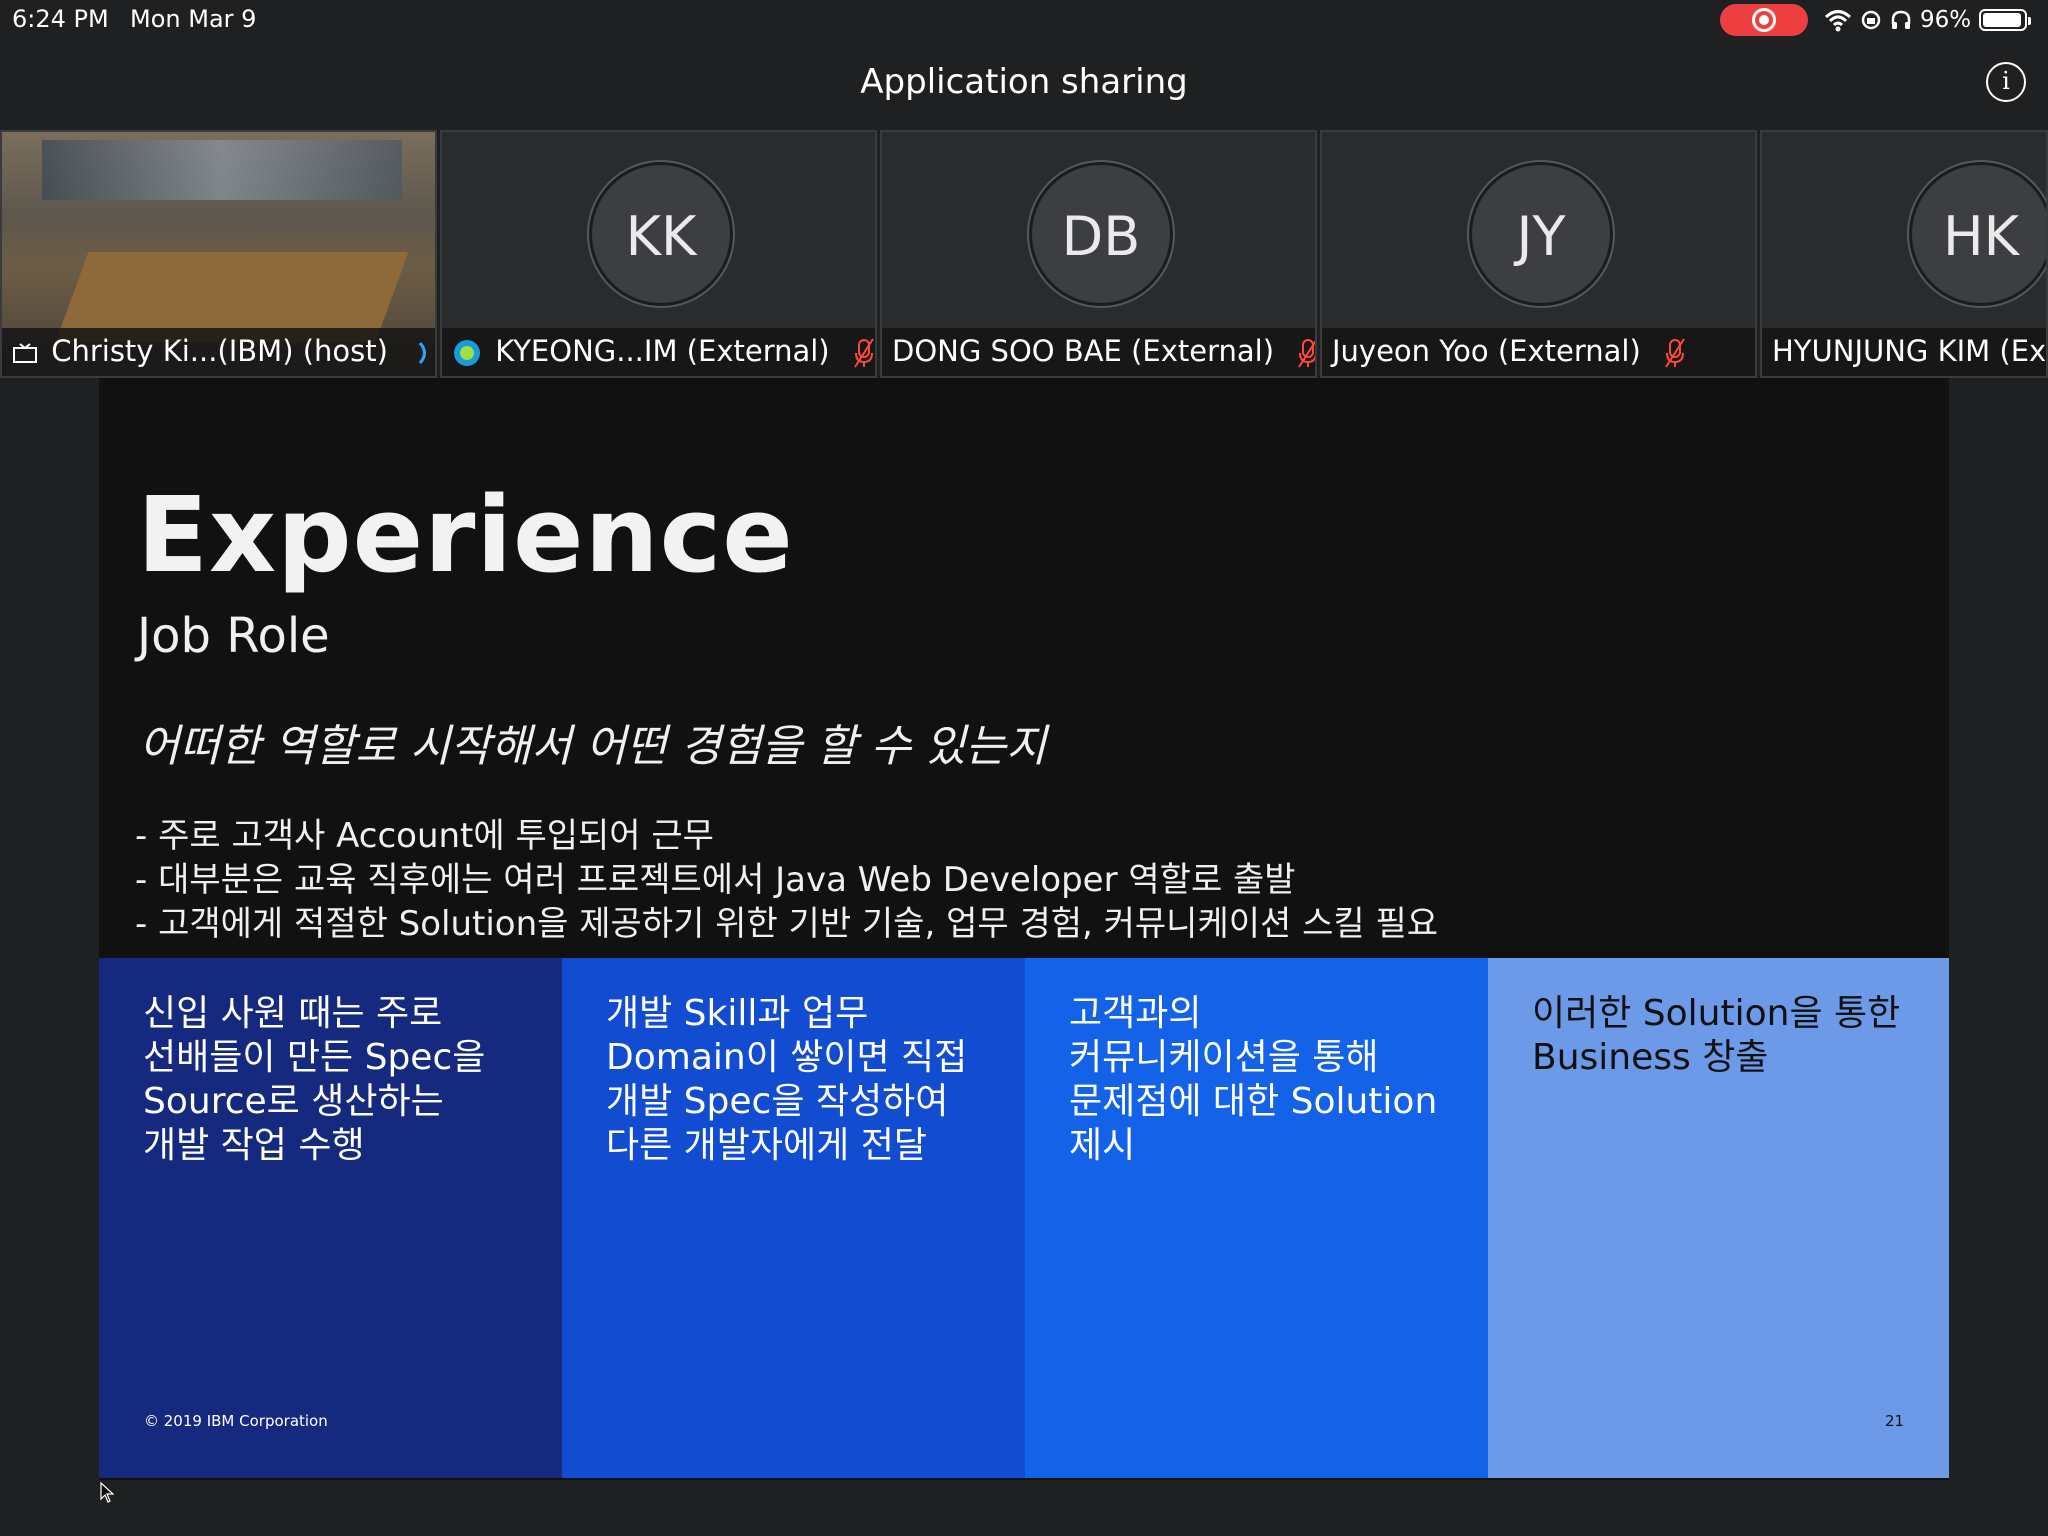 This screenshot has width=2048, height=1536. I want to click on participant-label: Juyeon Yoo (External), so click(1538, 352).